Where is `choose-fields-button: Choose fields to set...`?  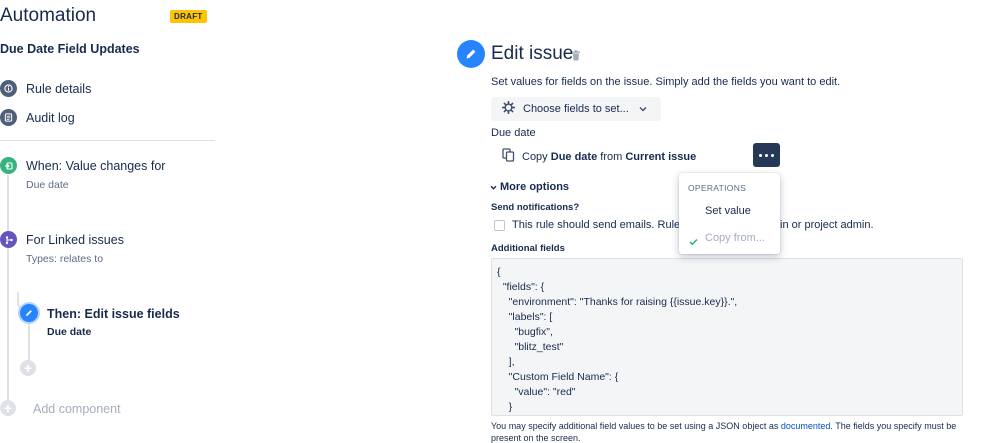 choose-fields-button: Choose fields to set... is located at coordinates (576, 109).